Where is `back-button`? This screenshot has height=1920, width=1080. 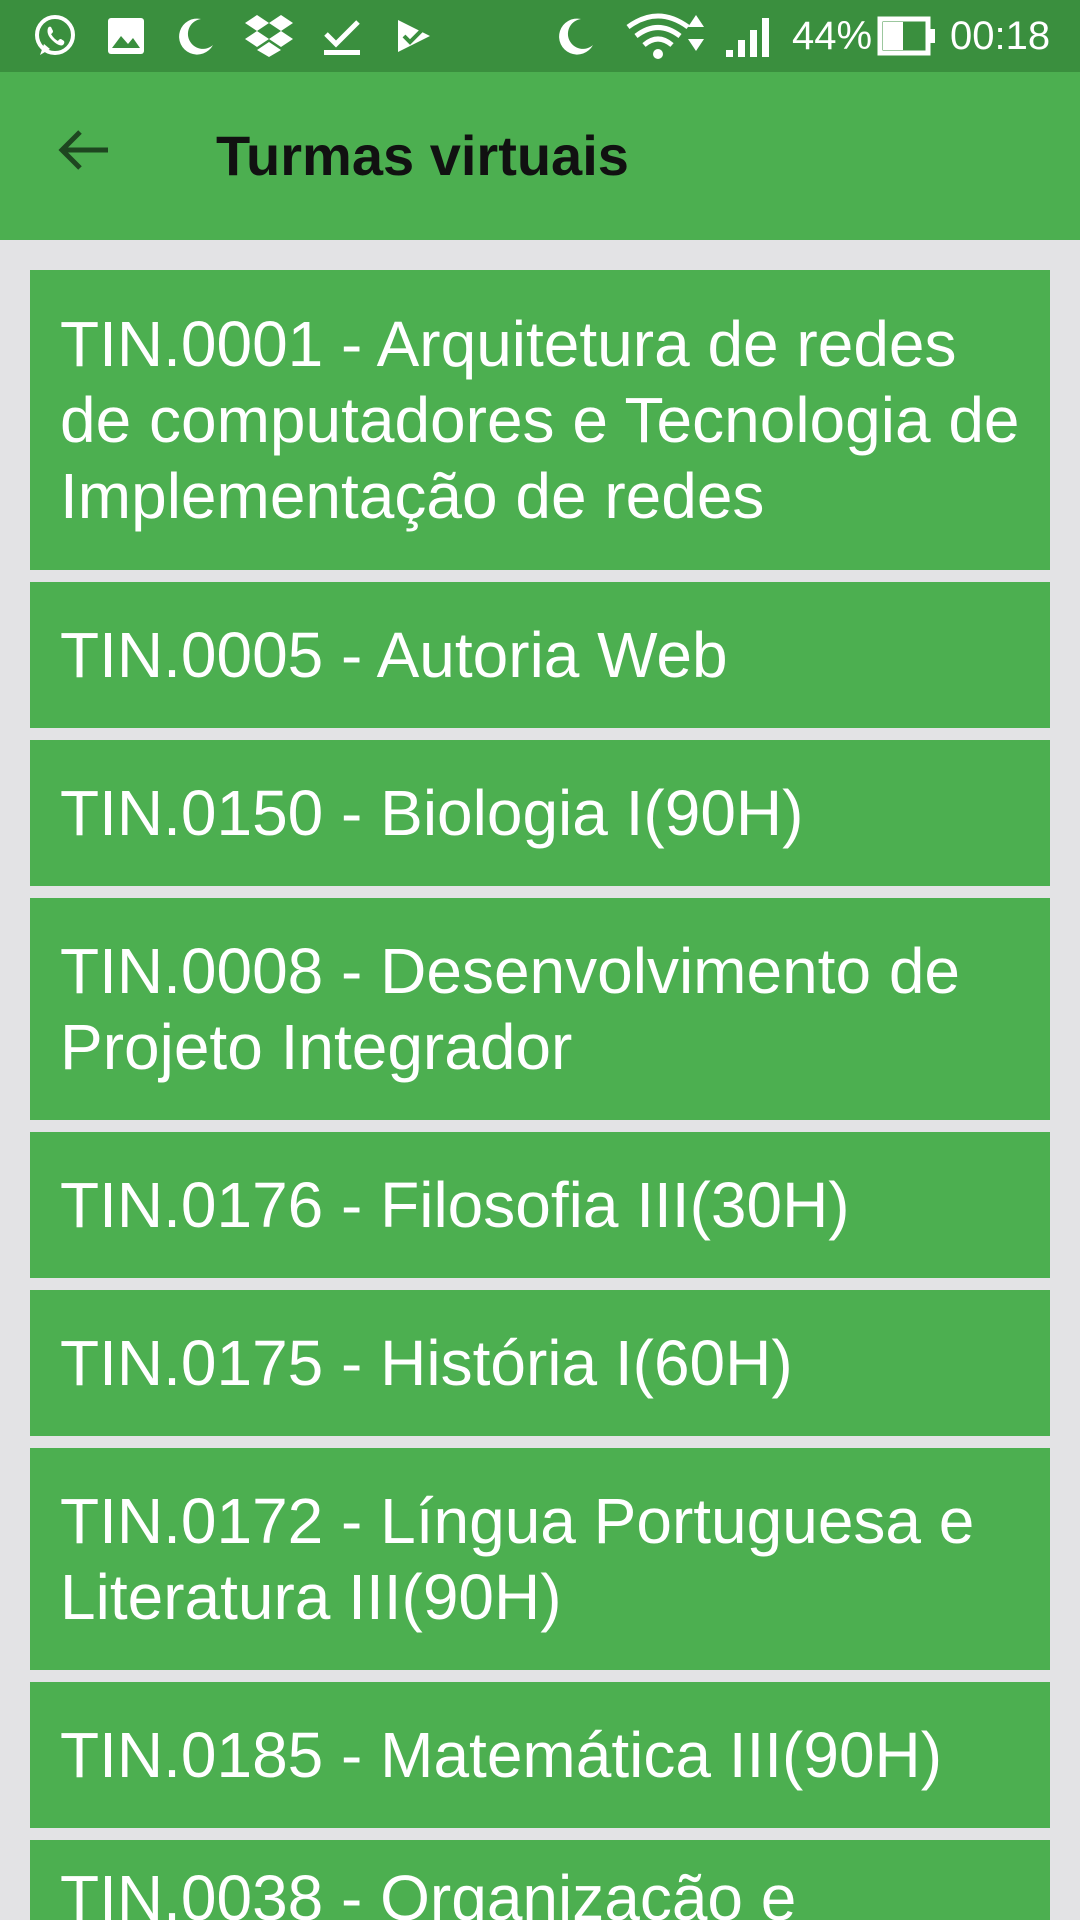 back-button is located at coordinates (84, 152).